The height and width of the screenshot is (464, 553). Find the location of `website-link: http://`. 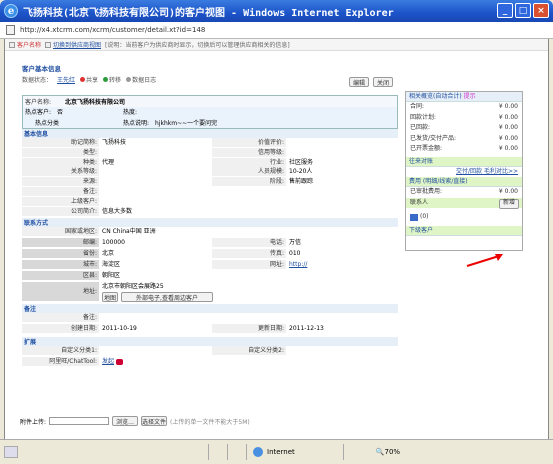

website-link: http:// is located at coordinates (297, 264).